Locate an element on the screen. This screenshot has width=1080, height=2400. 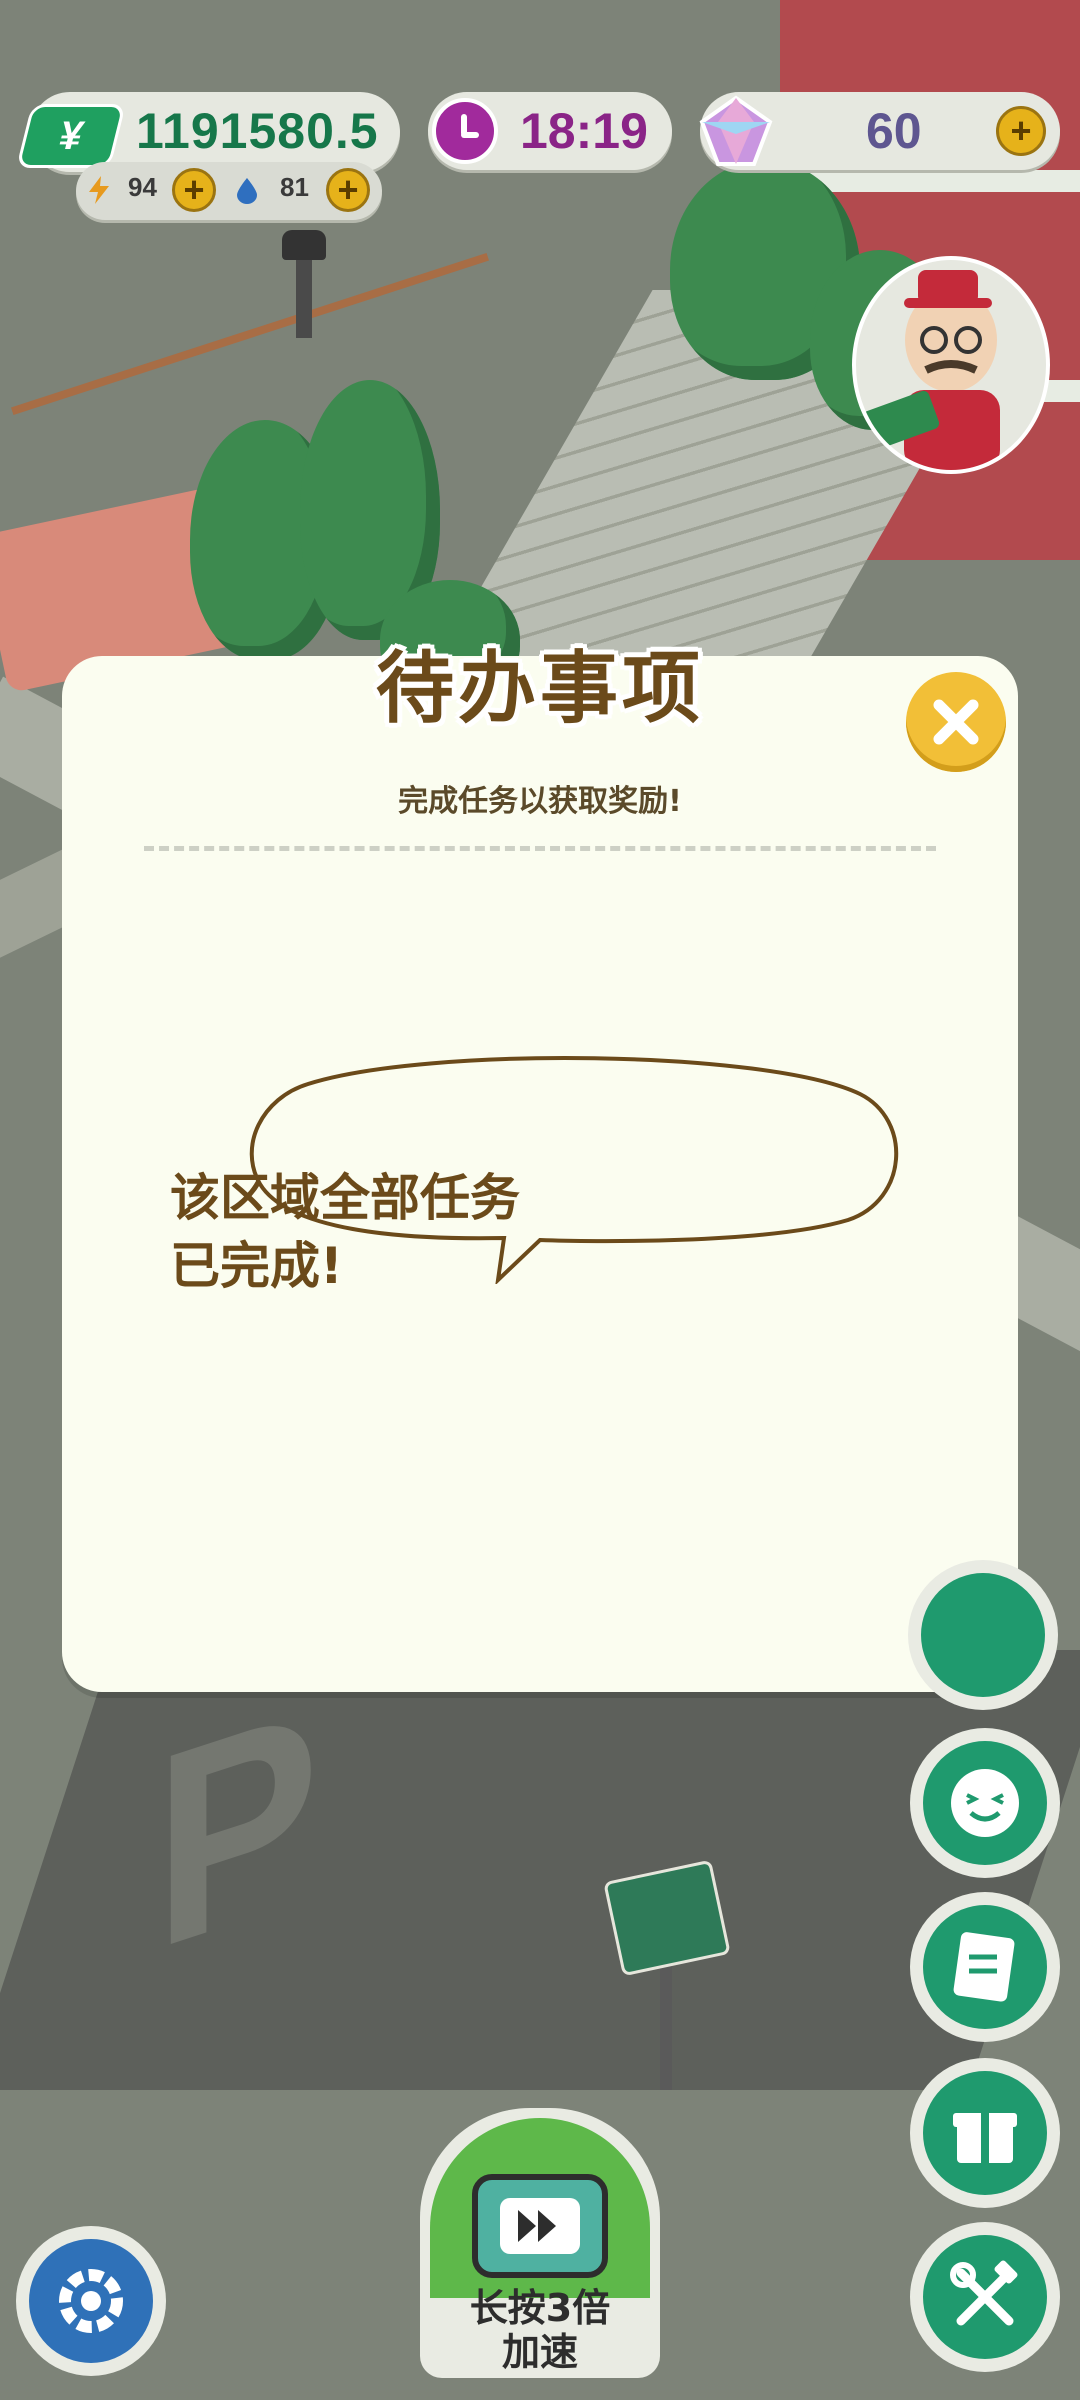
tools-button is located at coordinates (985, 2297).